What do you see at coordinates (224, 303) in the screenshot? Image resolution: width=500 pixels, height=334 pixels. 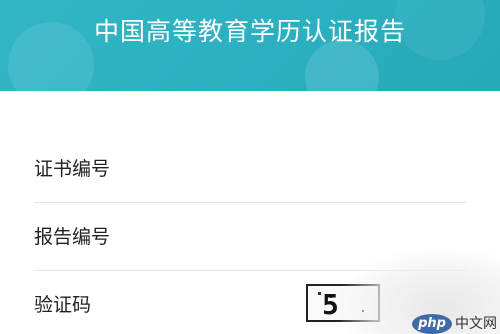 I see `captcha-input` at bounding box center [224, 303].